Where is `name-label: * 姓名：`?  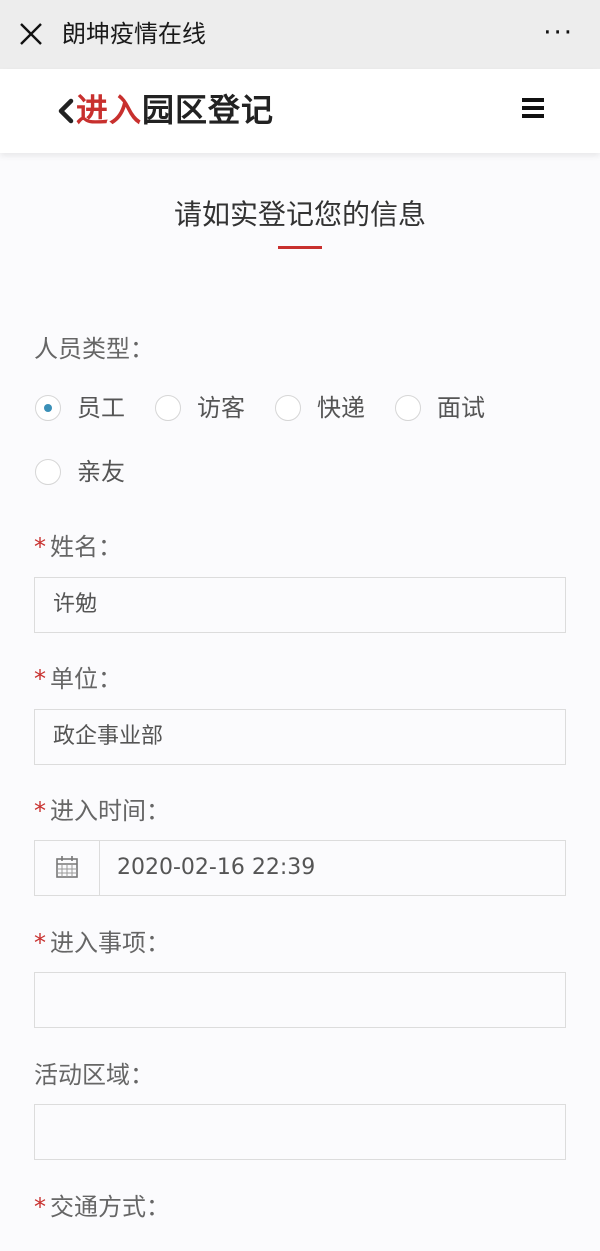 name-label: * 姓名： is located at coordinates (78, 547).